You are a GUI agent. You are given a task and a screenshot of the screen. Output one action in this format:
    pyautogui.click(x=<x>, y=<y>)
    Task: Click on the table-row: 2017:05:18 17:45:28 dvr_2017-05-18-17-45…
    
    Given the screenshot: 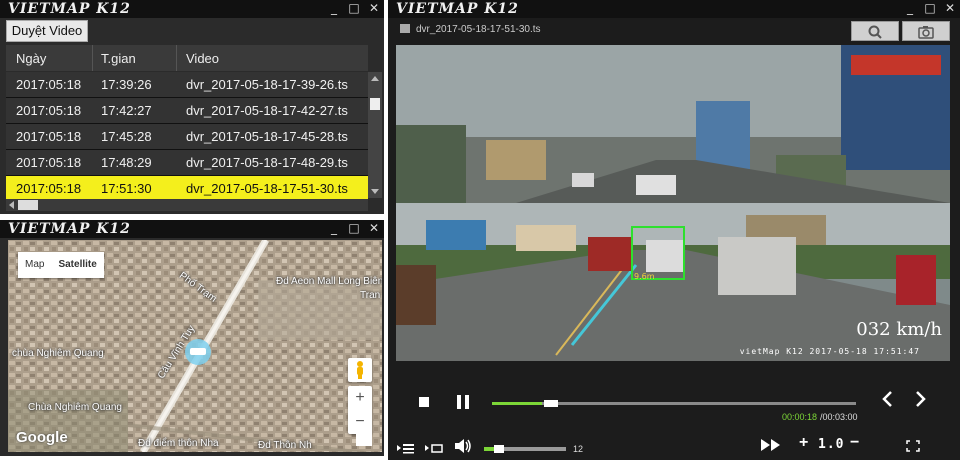 What is the action you would take?
    pyautogui.click(x=187, y=137)
    